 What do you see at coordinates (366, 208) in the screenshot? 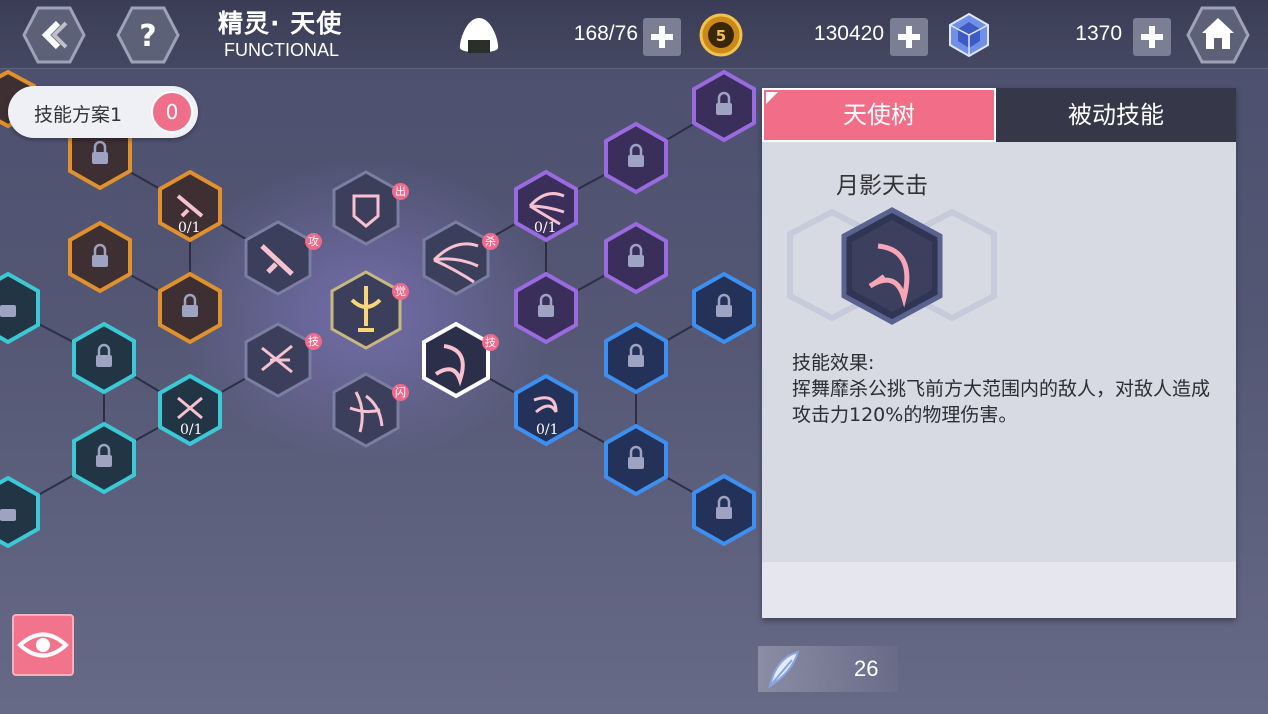
I see `skill-node-out` at bounding box center [366, 208].